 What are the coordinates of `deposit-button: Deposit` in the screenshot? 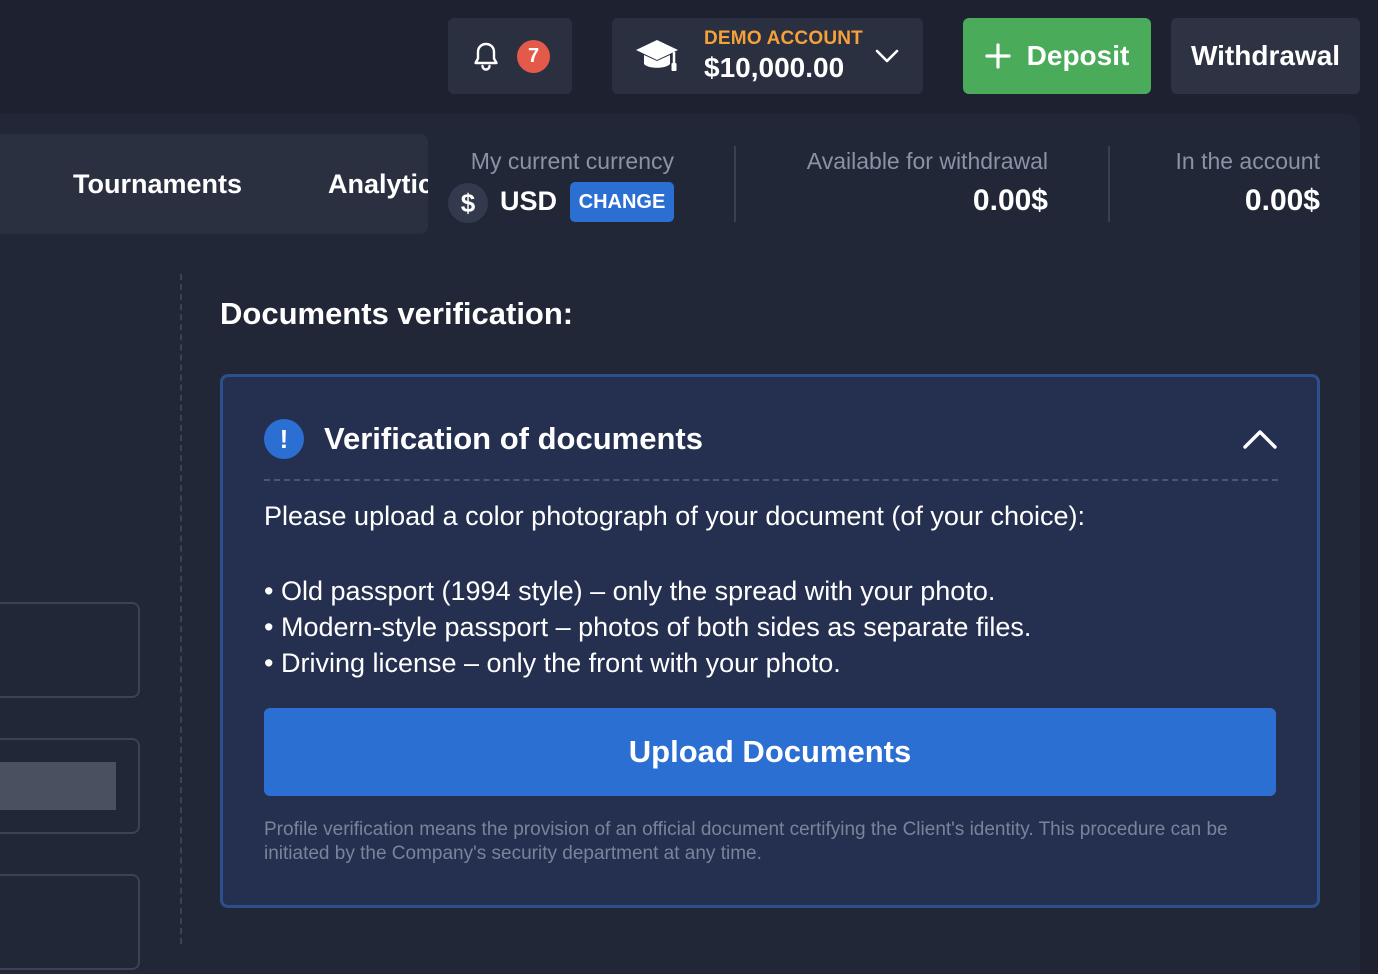 It's located at (1057, 56).